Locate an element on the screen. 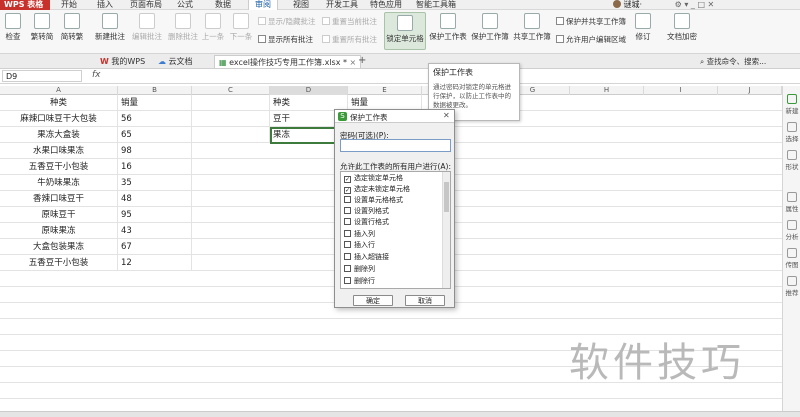 This screenshot has width=800, height=417. menu-tab-page-layout: 页面布局 is located at coordinates (146, 5).